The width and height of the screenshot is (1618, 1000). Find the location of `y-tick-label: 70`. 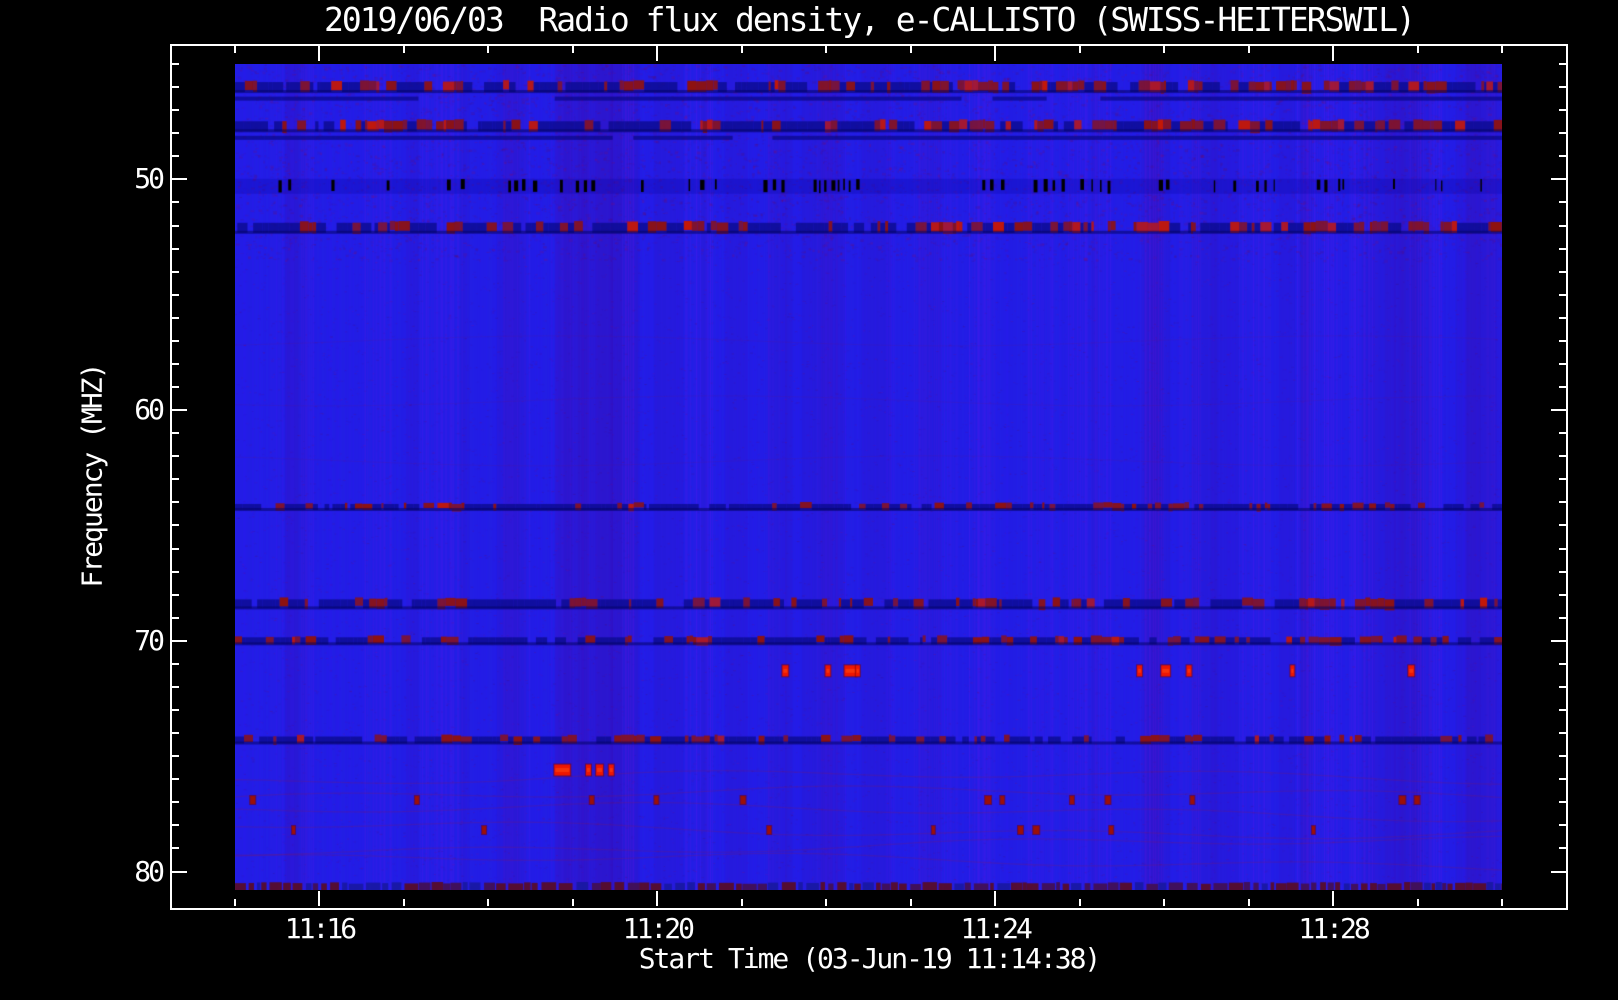

y-tick-label: 70 is located at coordinates (149, 640).